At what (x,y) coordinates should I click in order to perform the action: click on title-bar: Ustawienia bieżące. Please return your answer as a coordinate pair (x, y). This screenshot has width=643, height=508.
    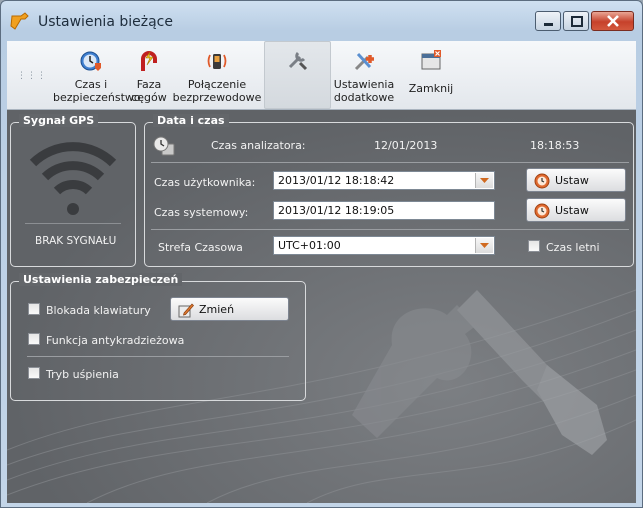
    Looking at the image, I should click on (321, 21).